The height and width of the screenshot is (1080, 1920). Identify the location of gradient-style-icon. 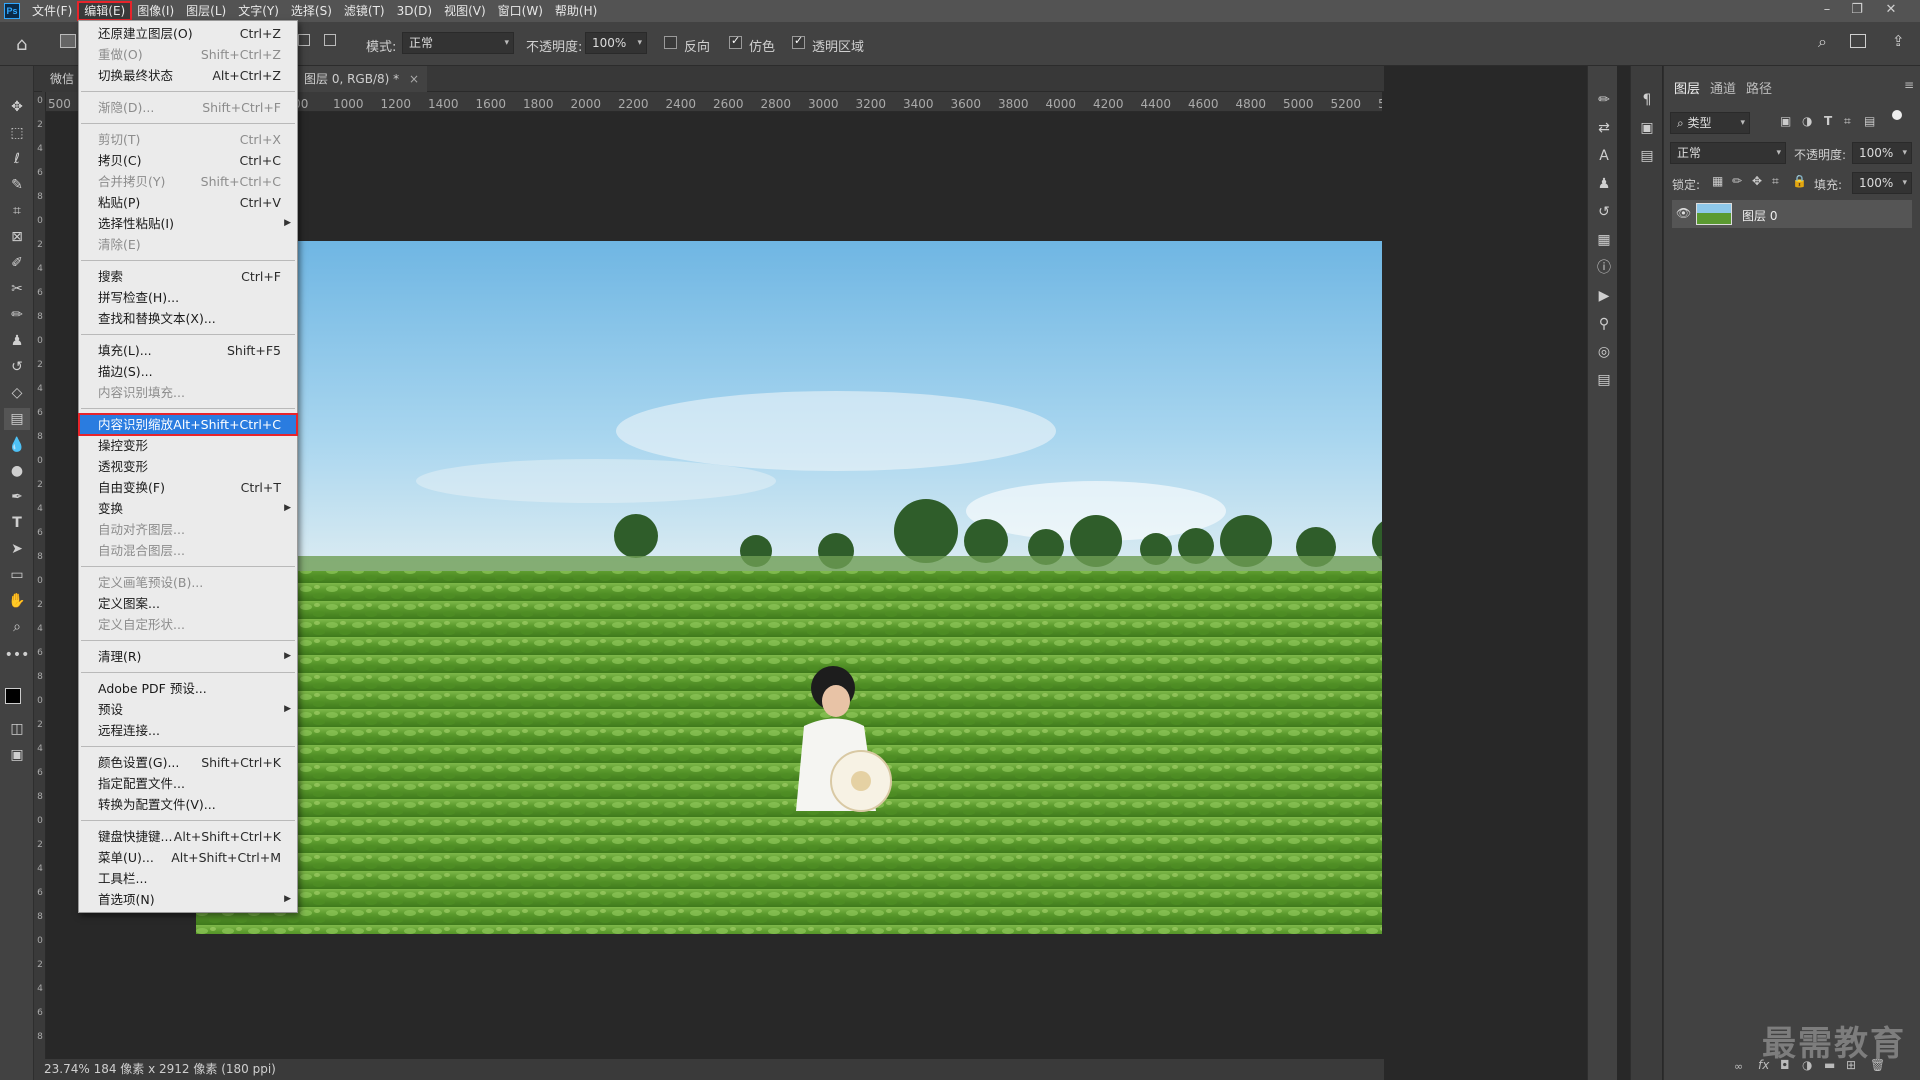
(330, 40).